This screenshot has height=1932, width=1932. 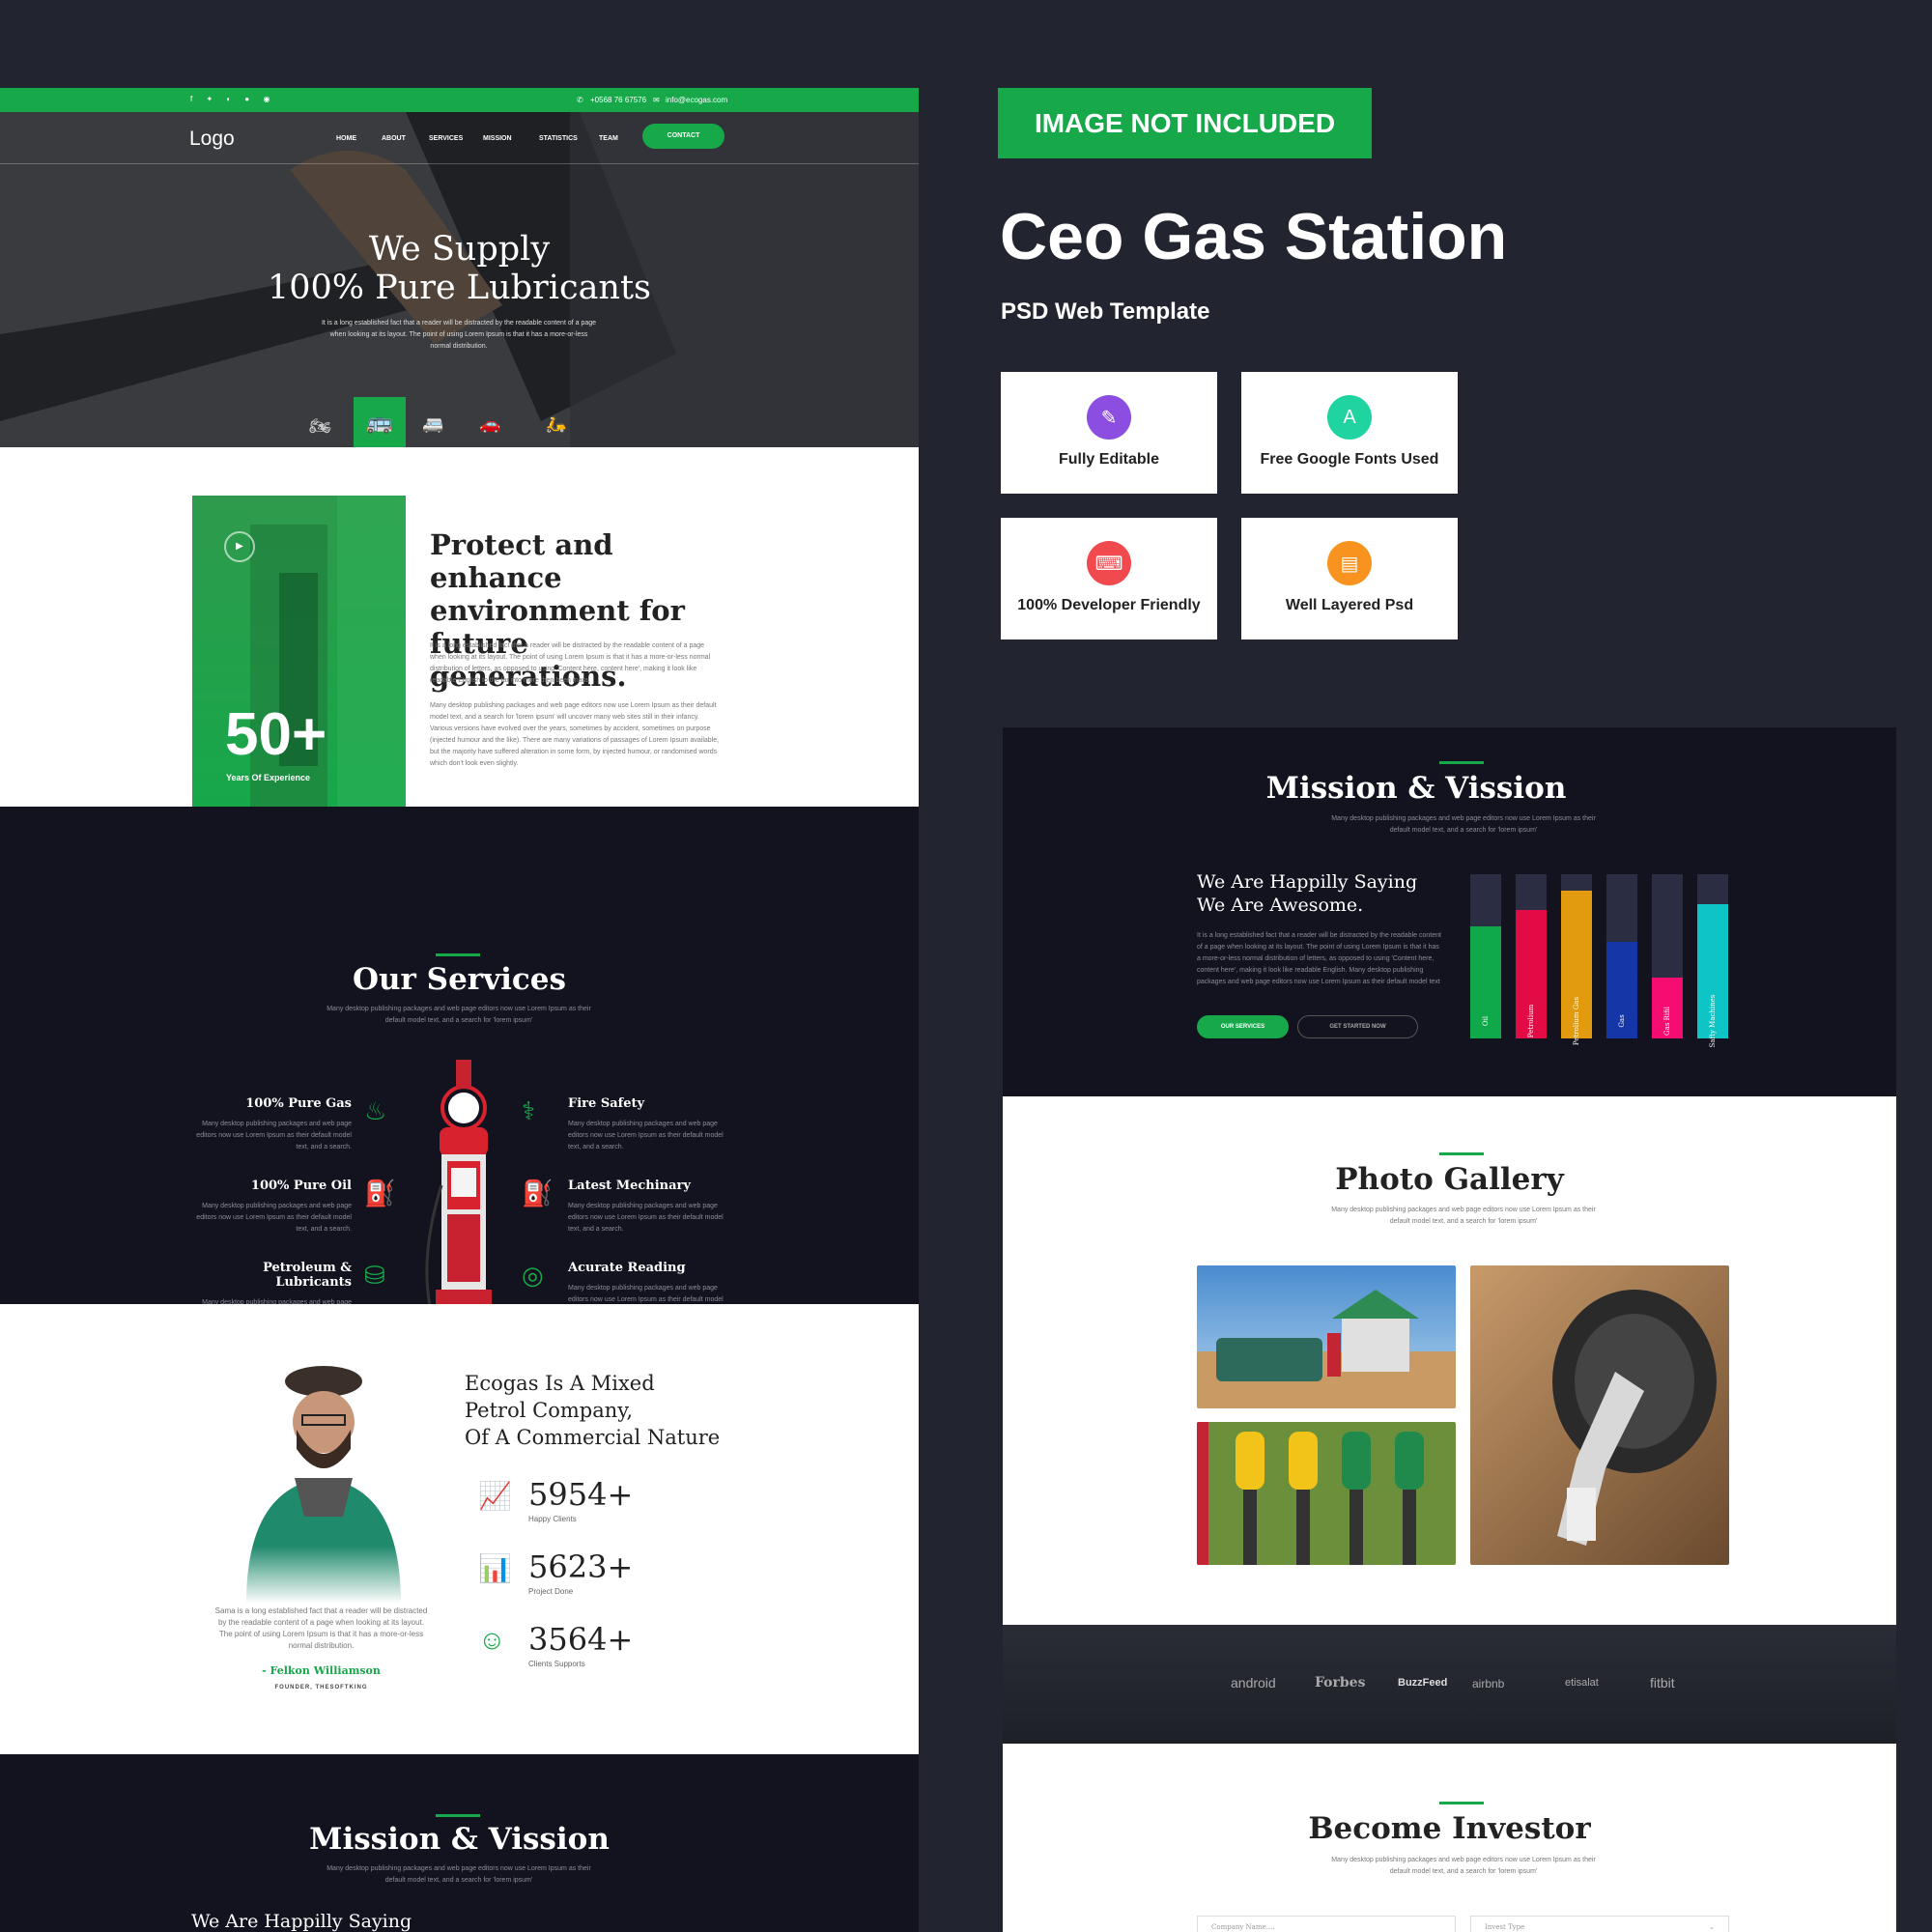 What do you see at coordinates (497, 138) in the screenshot?
I see `nav-mission: MISSION` at bounding box center [497, 138].